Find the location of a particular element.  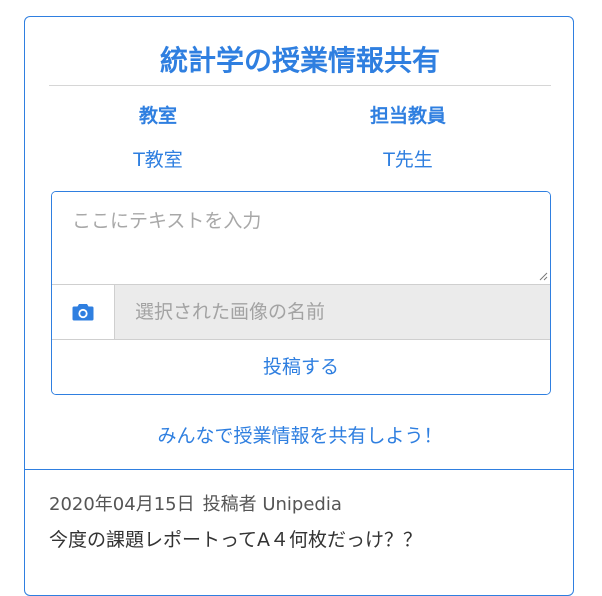

camera-button is located at coordinates (83, 312).